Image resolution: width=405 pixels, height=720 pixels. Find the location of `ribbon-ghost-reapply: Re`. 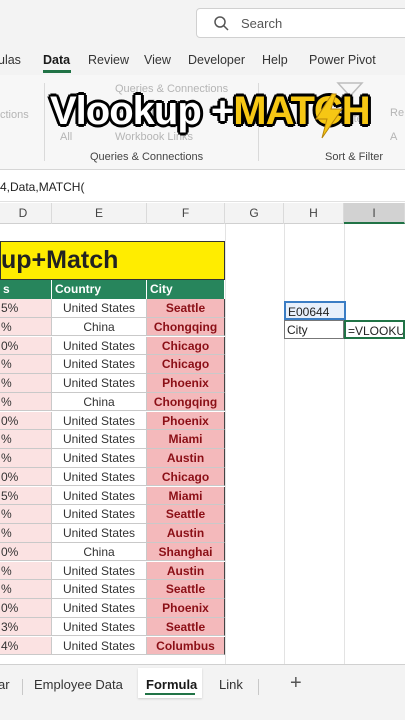

ribbon-ghost-reapply: Re is located at coordinates (397, 113).